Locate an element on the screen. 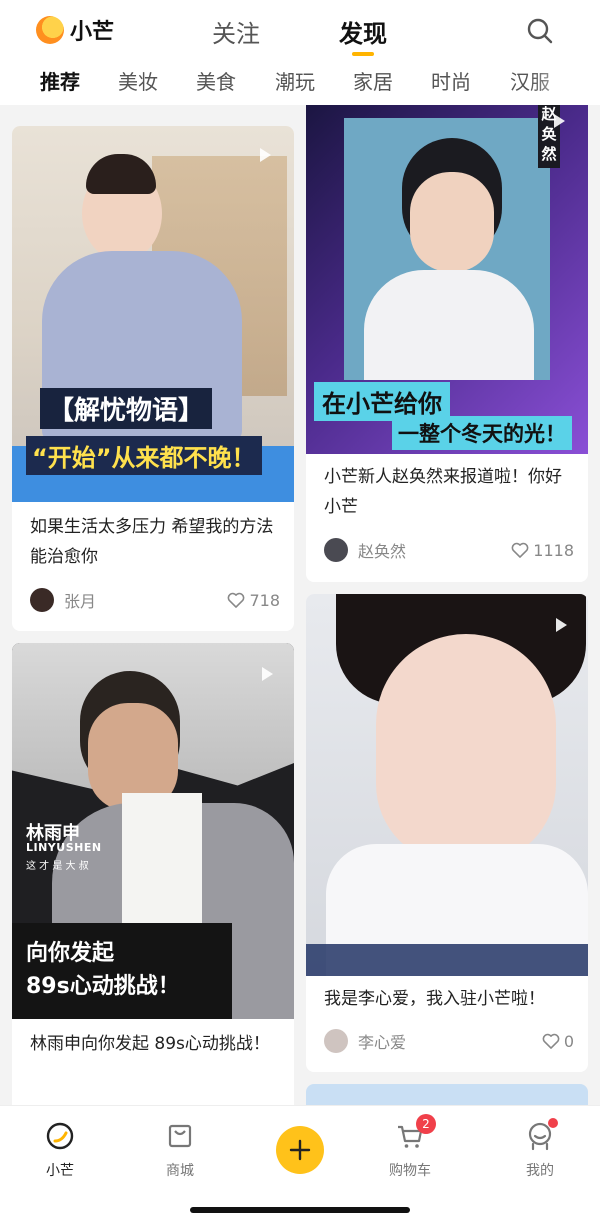 The width and height of the screenshot is (600, 1227). nav-home: 小芒 is located at coordinates (60, 1150).